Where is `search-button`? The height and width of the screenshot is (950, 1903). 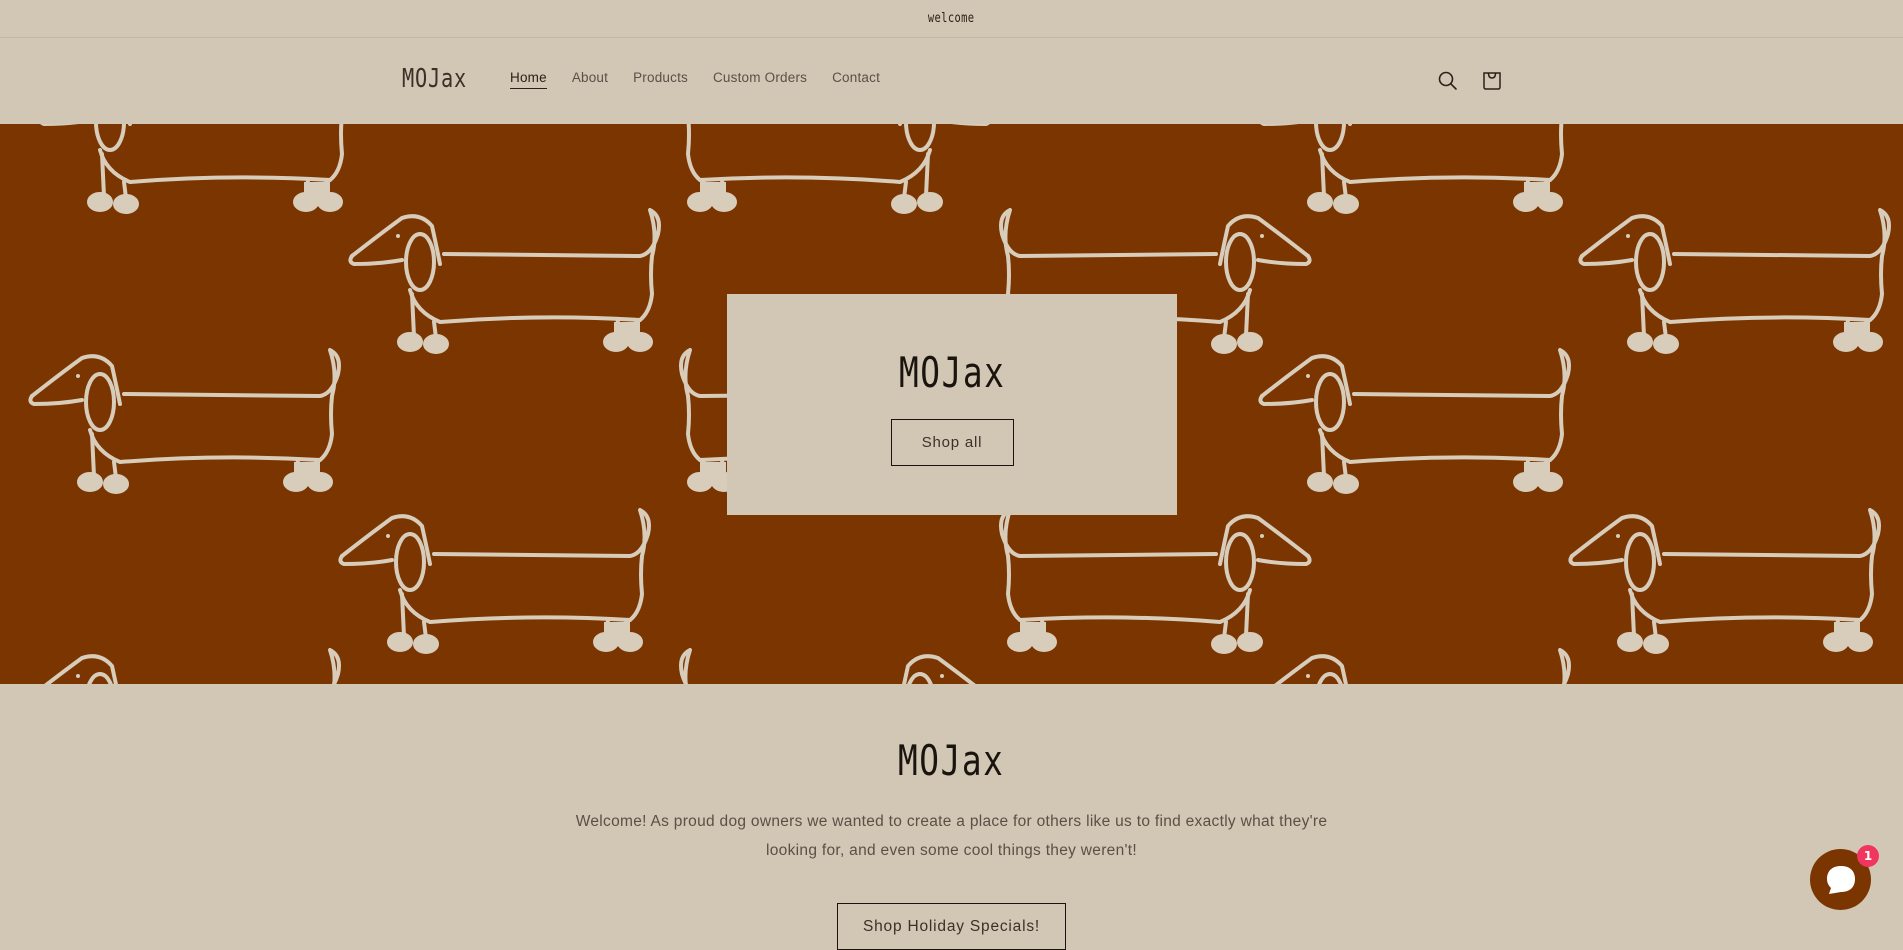 search-button is located at coordinates (1448, 81).